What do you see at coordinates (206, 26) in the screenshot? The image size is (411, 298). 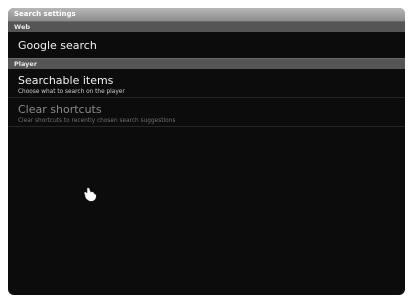 I see `section-header-web: Web` at bounding box center [206, 26].